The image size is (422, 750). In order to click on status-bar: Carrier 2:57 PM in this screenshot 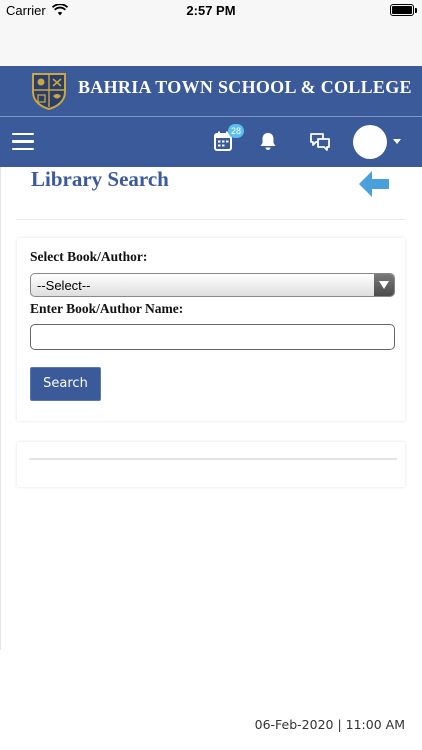, I will do `click(211, 12)`.